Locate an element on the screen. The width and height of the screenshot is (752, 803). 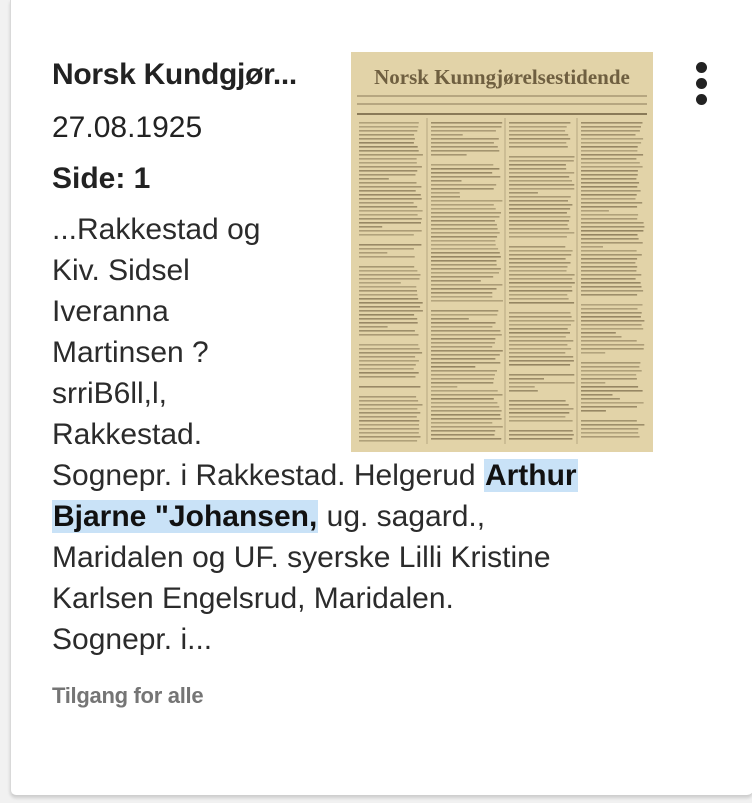
result-date: 27.08.1925 is located at coordinates (127, 127).